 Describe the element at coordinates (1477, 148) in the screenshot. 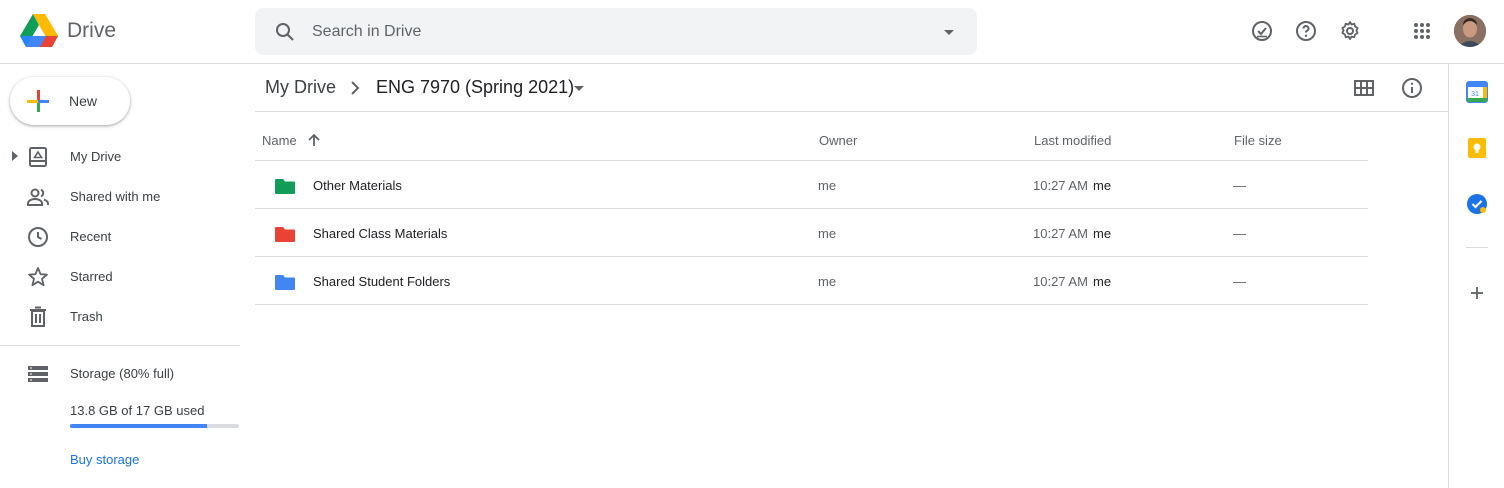

I see `keep-icon` at that location.